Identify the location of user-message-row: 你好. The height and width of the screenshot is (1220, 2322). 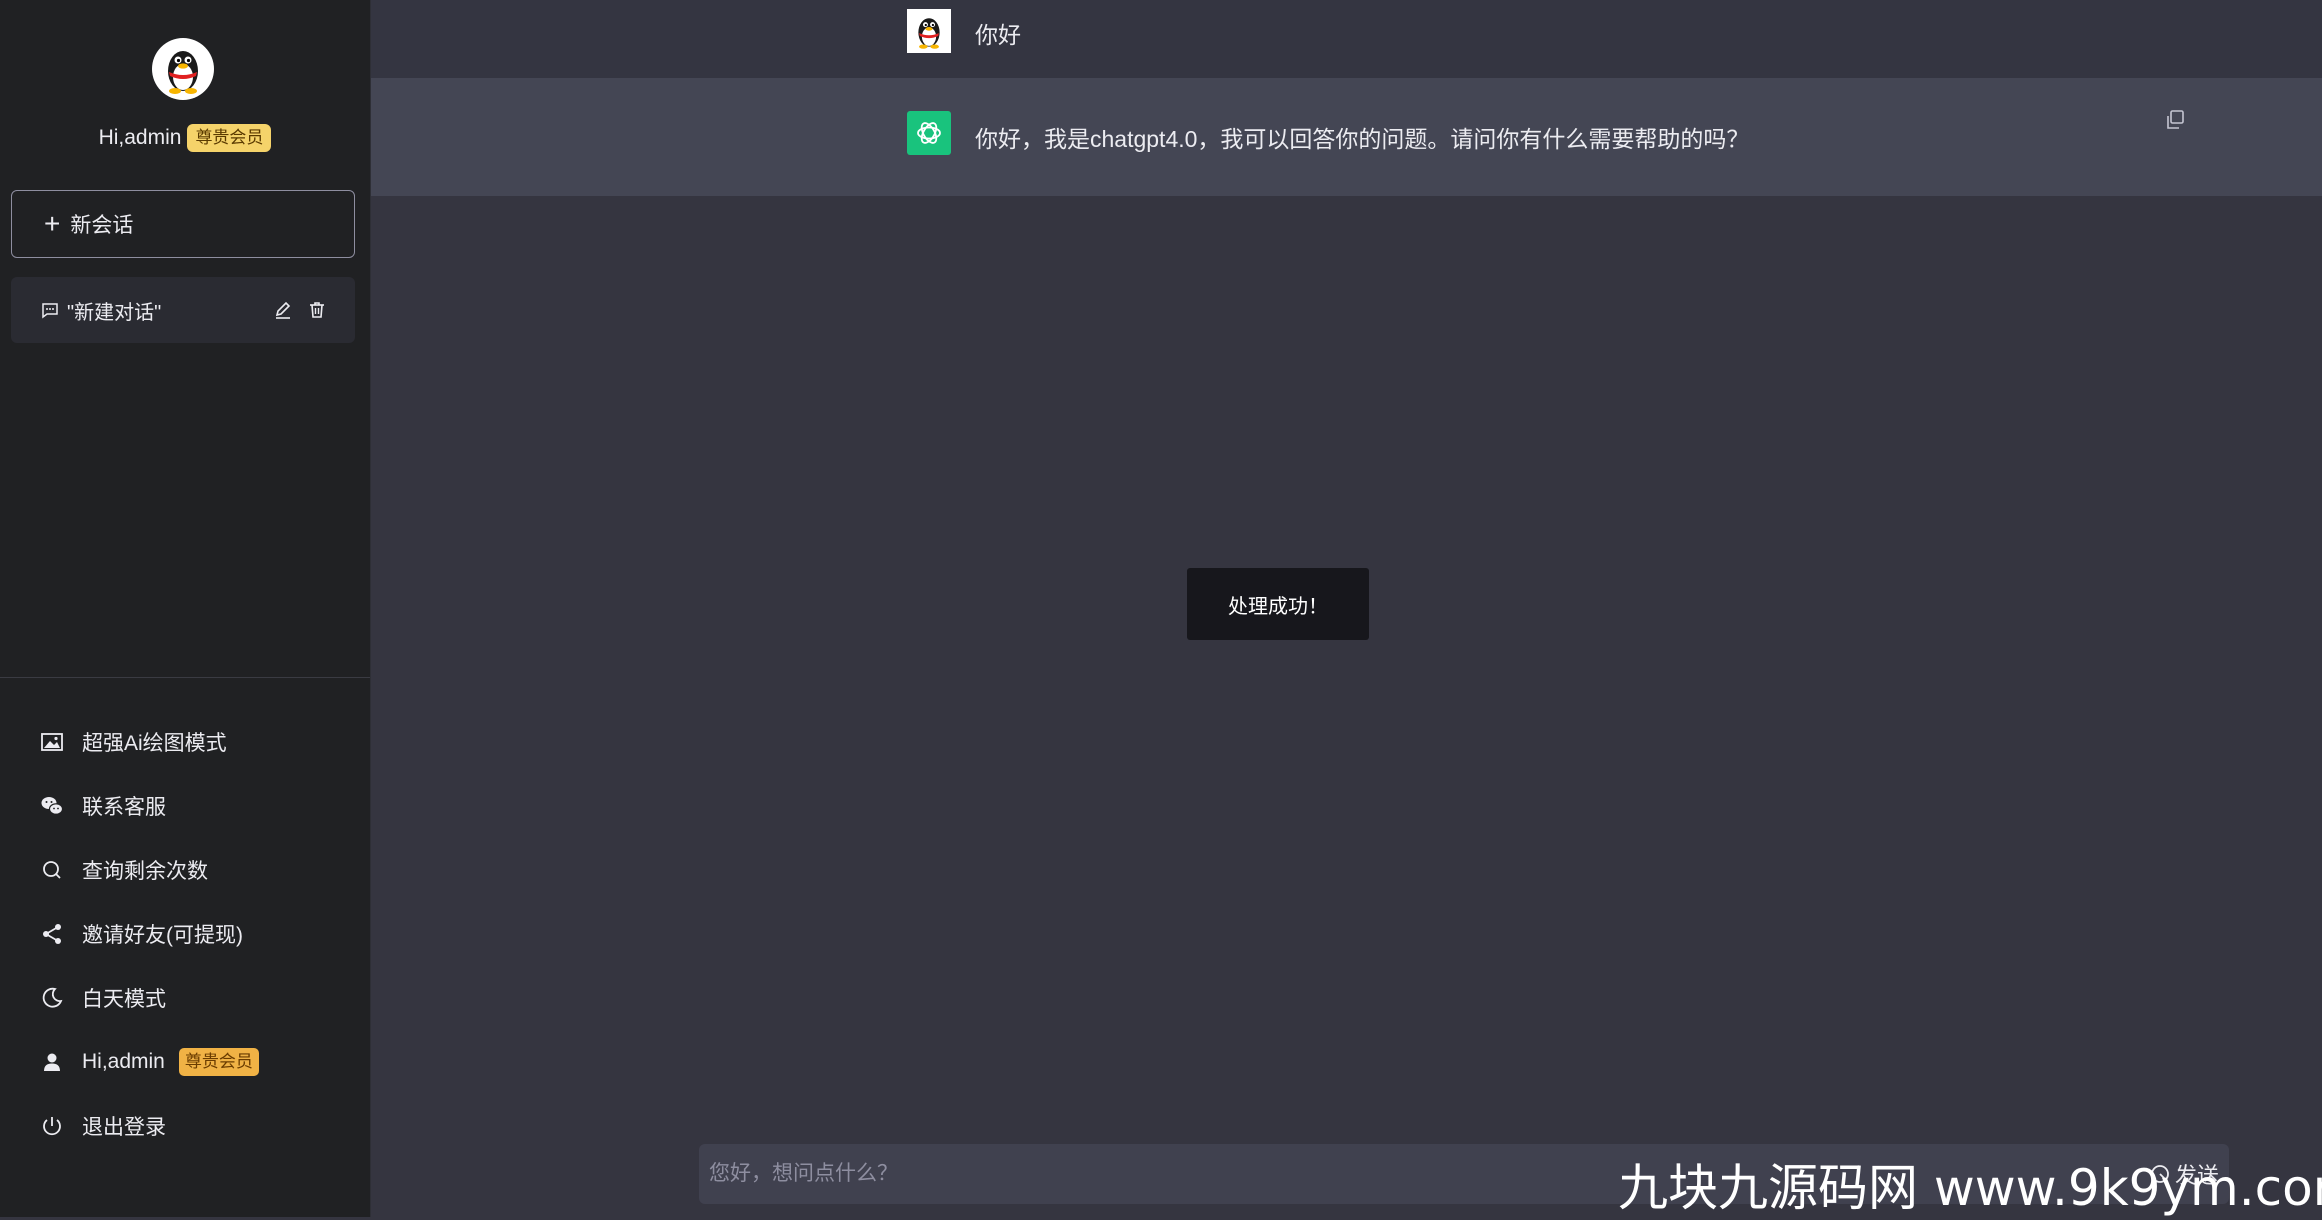
(1346, 39).